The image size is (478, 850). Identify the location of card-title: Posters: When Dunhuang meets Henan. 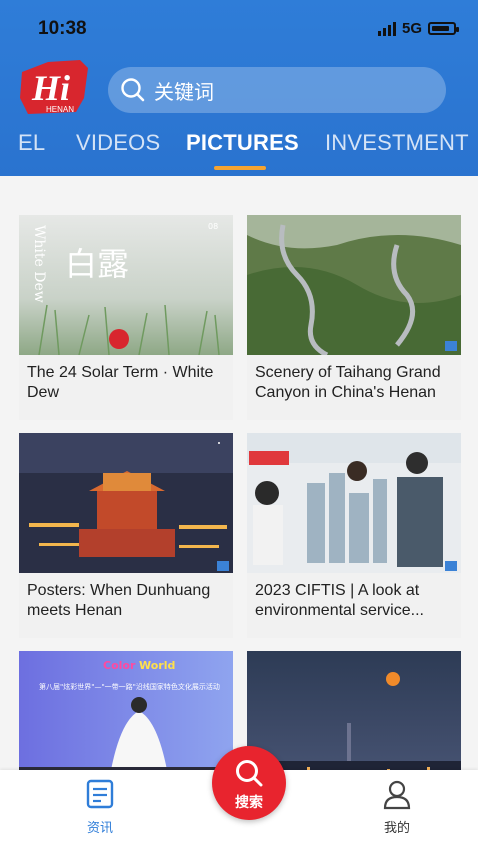
(119, 600).